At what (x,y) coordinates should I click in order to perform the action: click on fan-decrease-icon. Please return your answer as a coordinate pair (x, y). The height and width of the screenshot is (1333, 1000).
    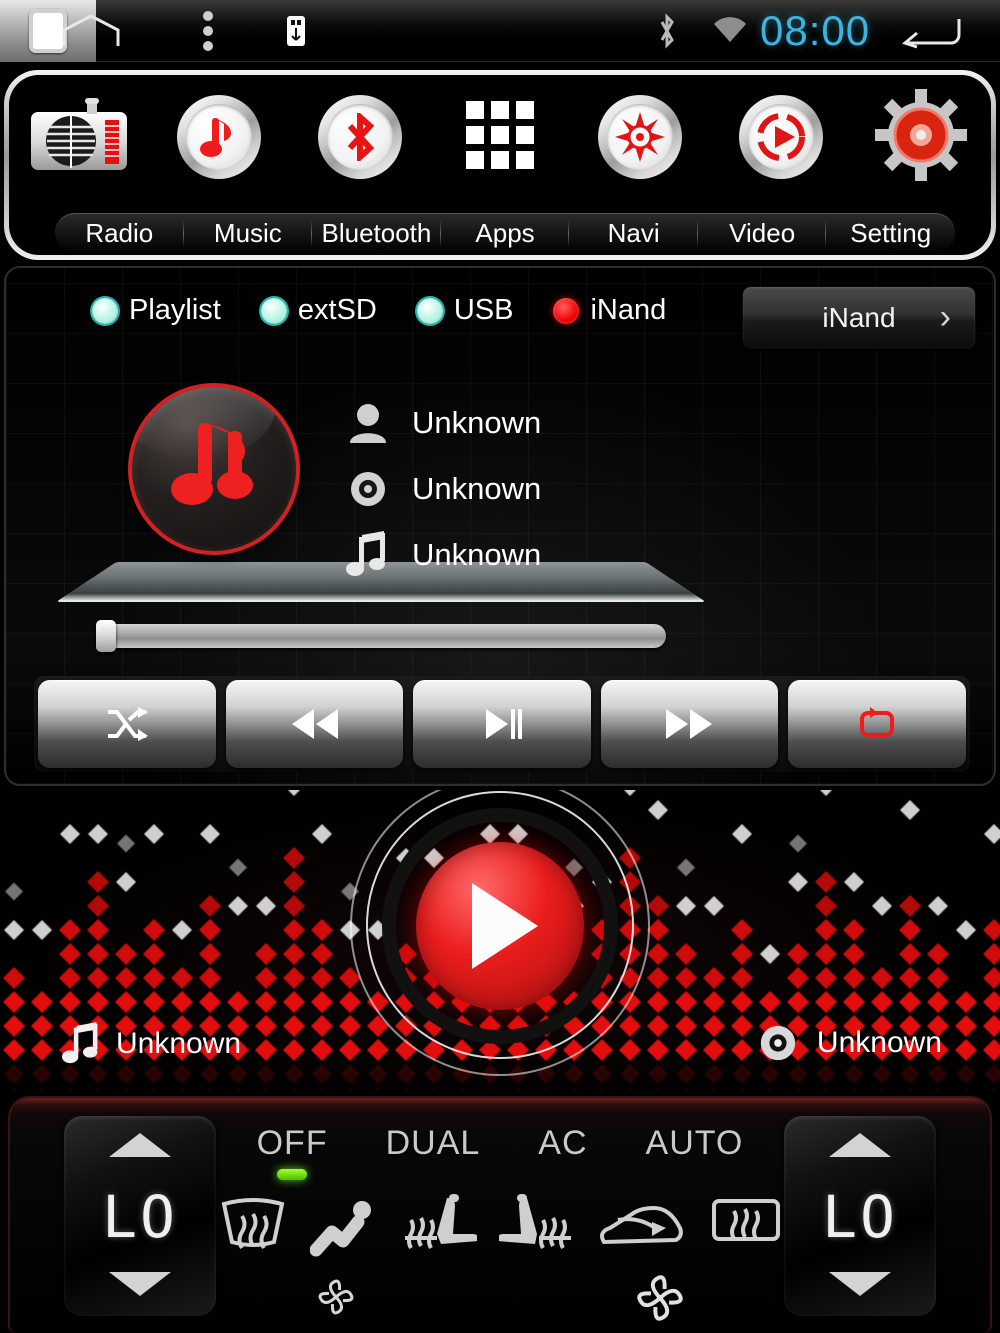
    Looking at the image, I should click on (336, 1297).